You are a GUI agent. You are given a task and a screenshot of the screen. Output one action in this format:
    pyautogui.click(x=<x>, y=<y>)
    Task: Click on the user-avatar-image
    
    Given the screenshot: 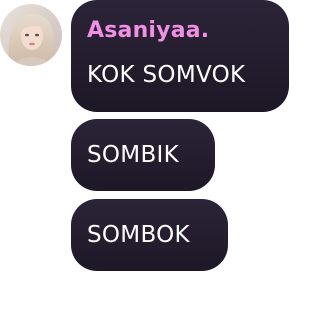 What is the action you would take?
    pyautogui.click(x=31, y=35)
    